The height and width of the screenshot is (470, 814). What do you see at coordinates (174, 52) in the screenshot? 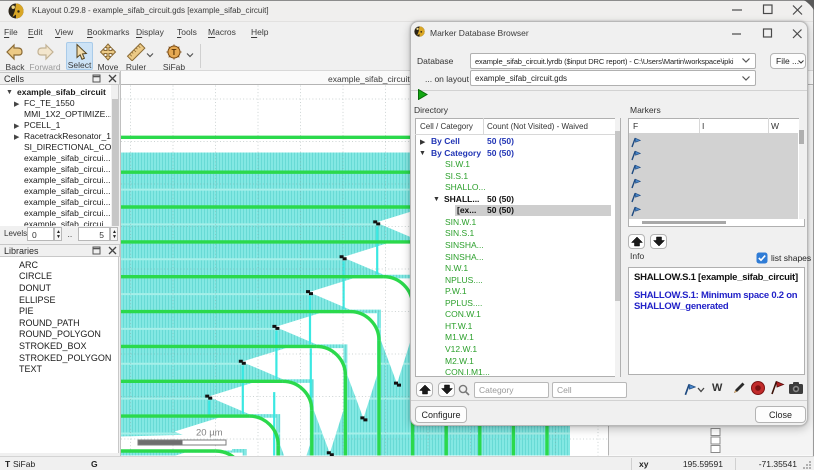
I see `svg-text: T` at bounding box center [174, 52].